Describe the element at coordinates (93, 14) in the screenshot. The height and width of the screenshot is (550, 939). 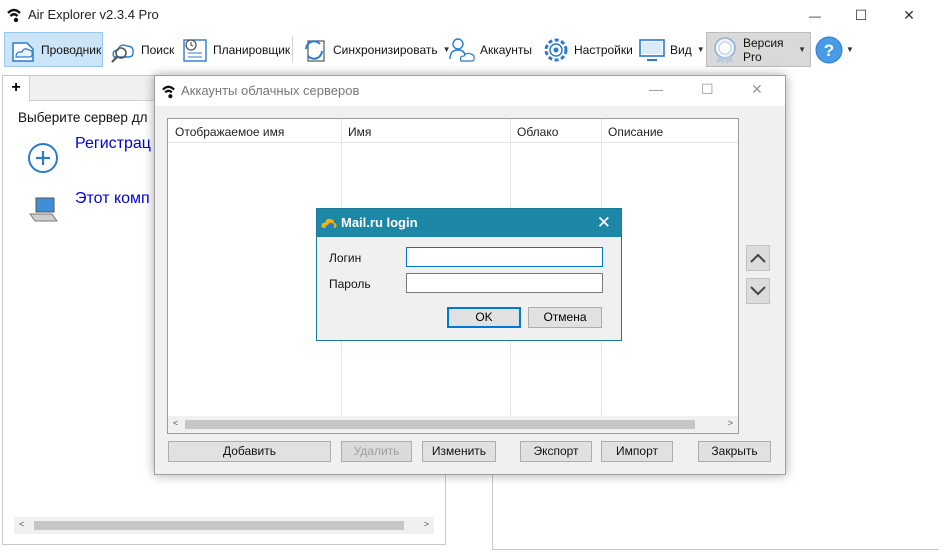
I see `app-title: Air Explorer v2.3.4 Pro` at that location.